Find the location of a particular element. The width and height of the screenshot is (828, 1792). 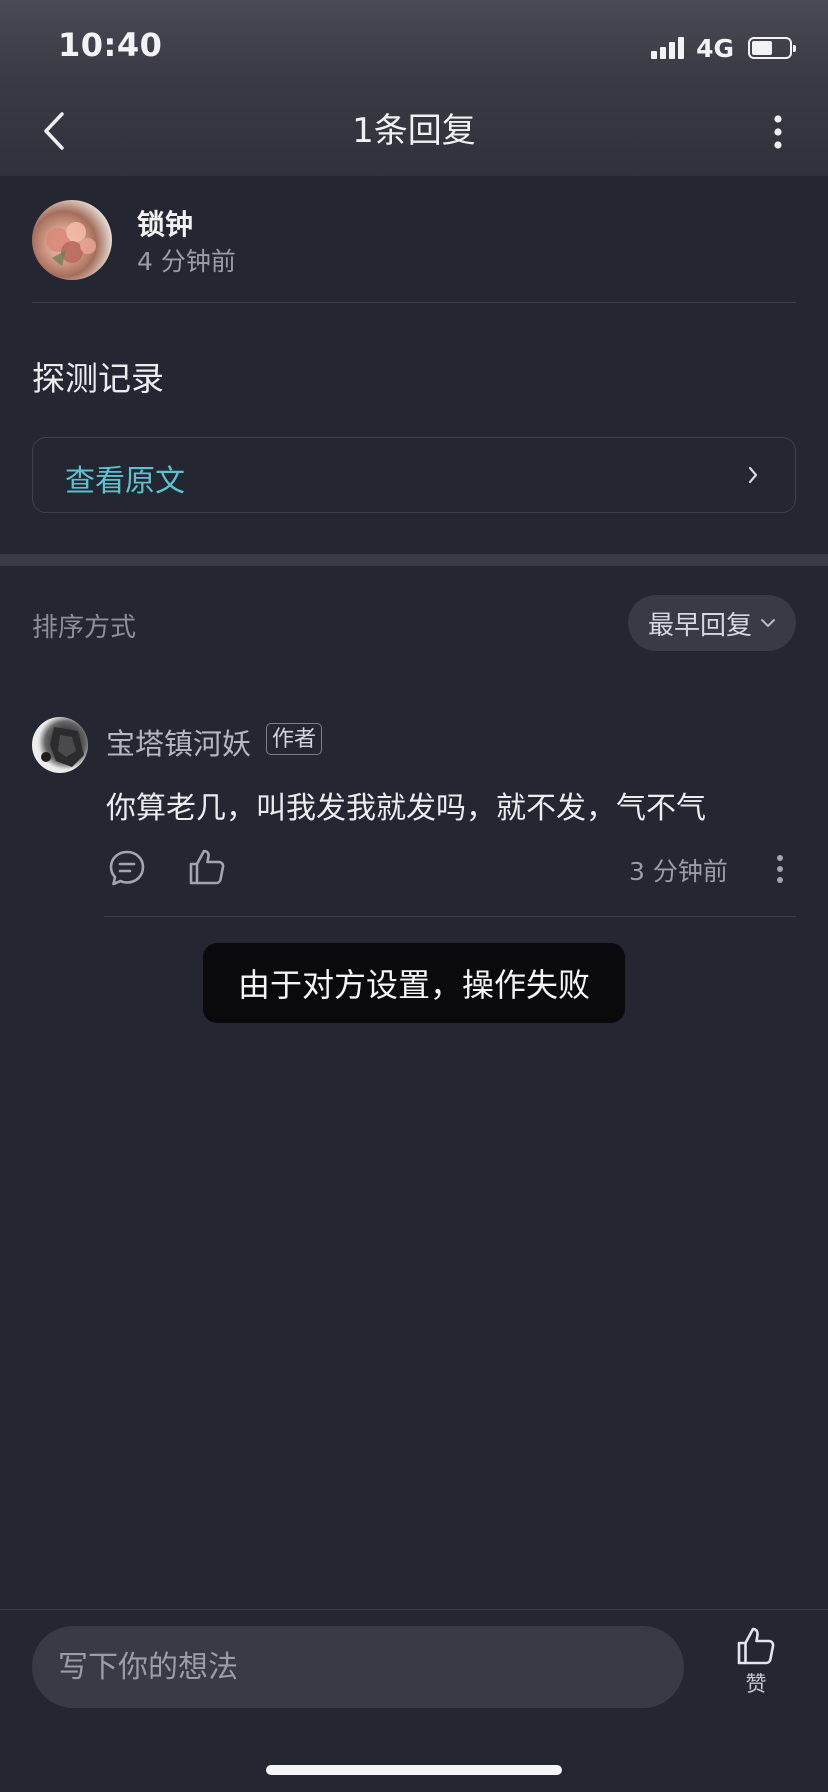

header: 10:40 4G 1条回复 is located at coordinates (414, 88).